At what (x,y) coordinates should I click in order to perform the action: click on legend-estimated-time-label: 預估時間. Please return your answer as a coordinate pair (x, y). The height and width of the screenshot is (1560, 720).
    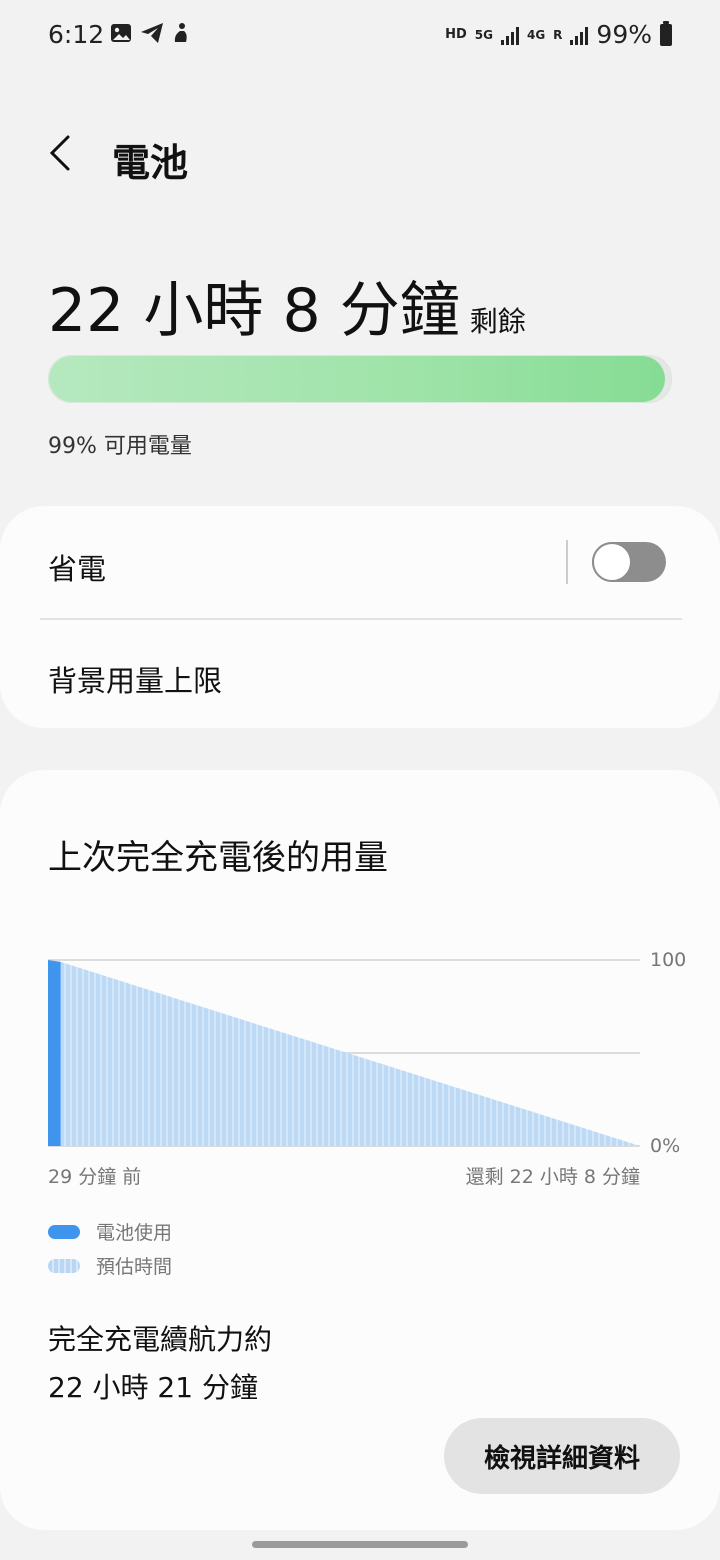
    Looking at the image, I should click on (134, 1267).